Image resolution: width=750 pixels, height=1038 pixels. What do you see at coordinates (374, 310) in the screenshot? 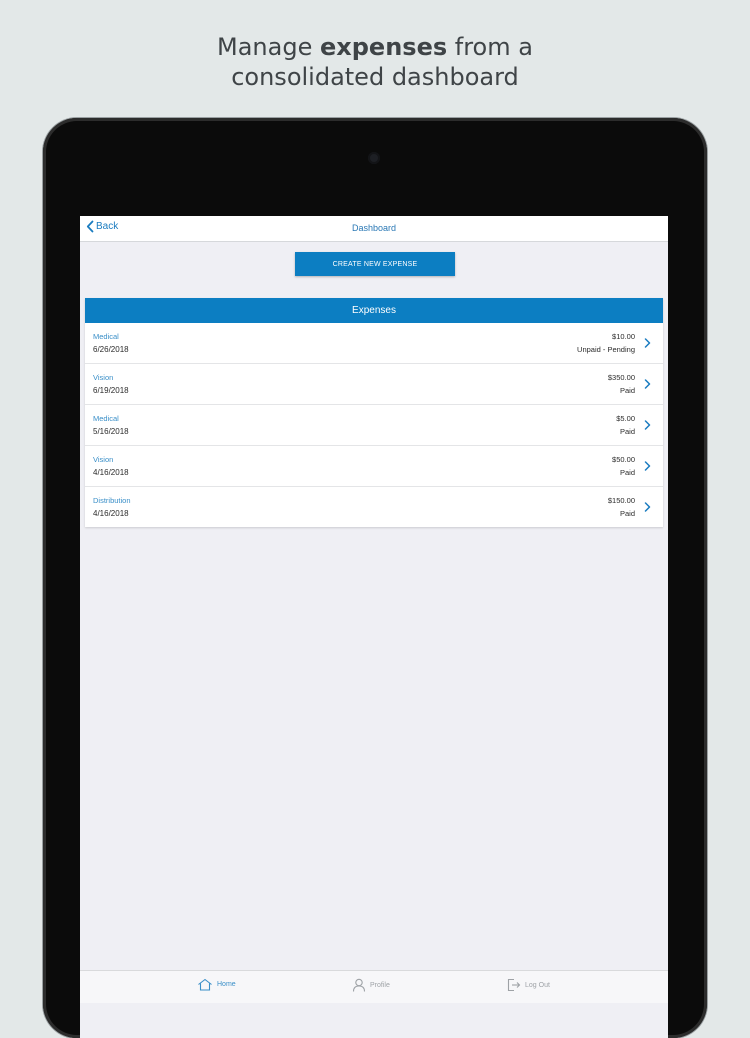
I see `expenses-header: Expenses` at bounding box center [374, 310].